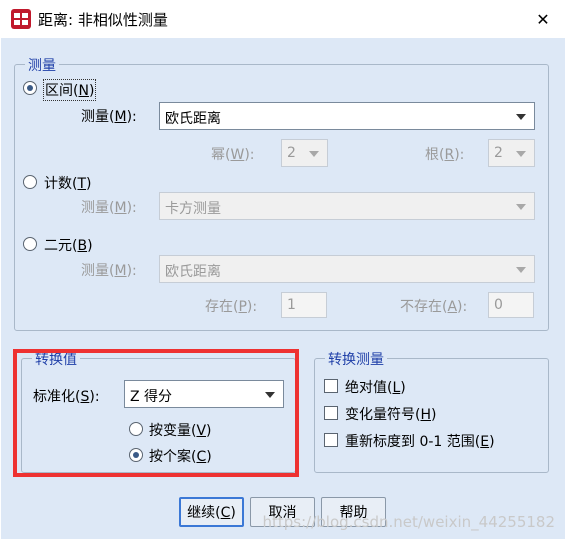 Image resolution: width=566 pixels, height=540 pixels. What do you see at coordinates (347, 116) in the screenshot?
I see `interval-measure-combo: 欧氏距离` at bounding box center [347, 116].